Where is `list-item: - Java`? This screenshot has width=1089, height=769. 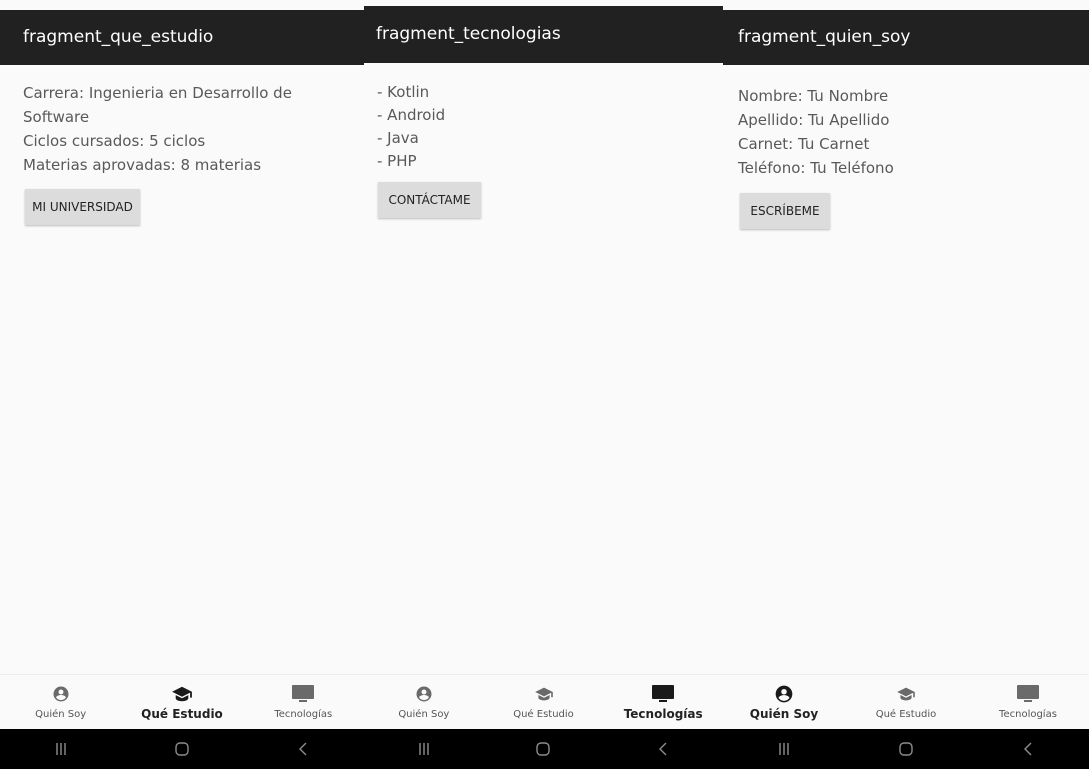 list-item: - Java is located at coordinates (398, 138).